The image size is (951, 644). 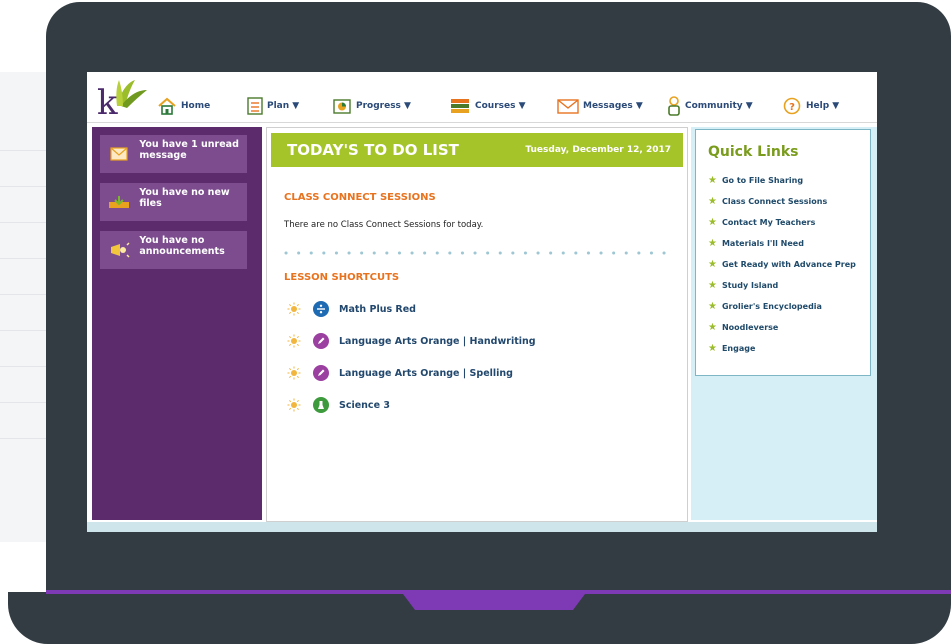 I want to click on megaphone-icon, so click(x=120, y=250).